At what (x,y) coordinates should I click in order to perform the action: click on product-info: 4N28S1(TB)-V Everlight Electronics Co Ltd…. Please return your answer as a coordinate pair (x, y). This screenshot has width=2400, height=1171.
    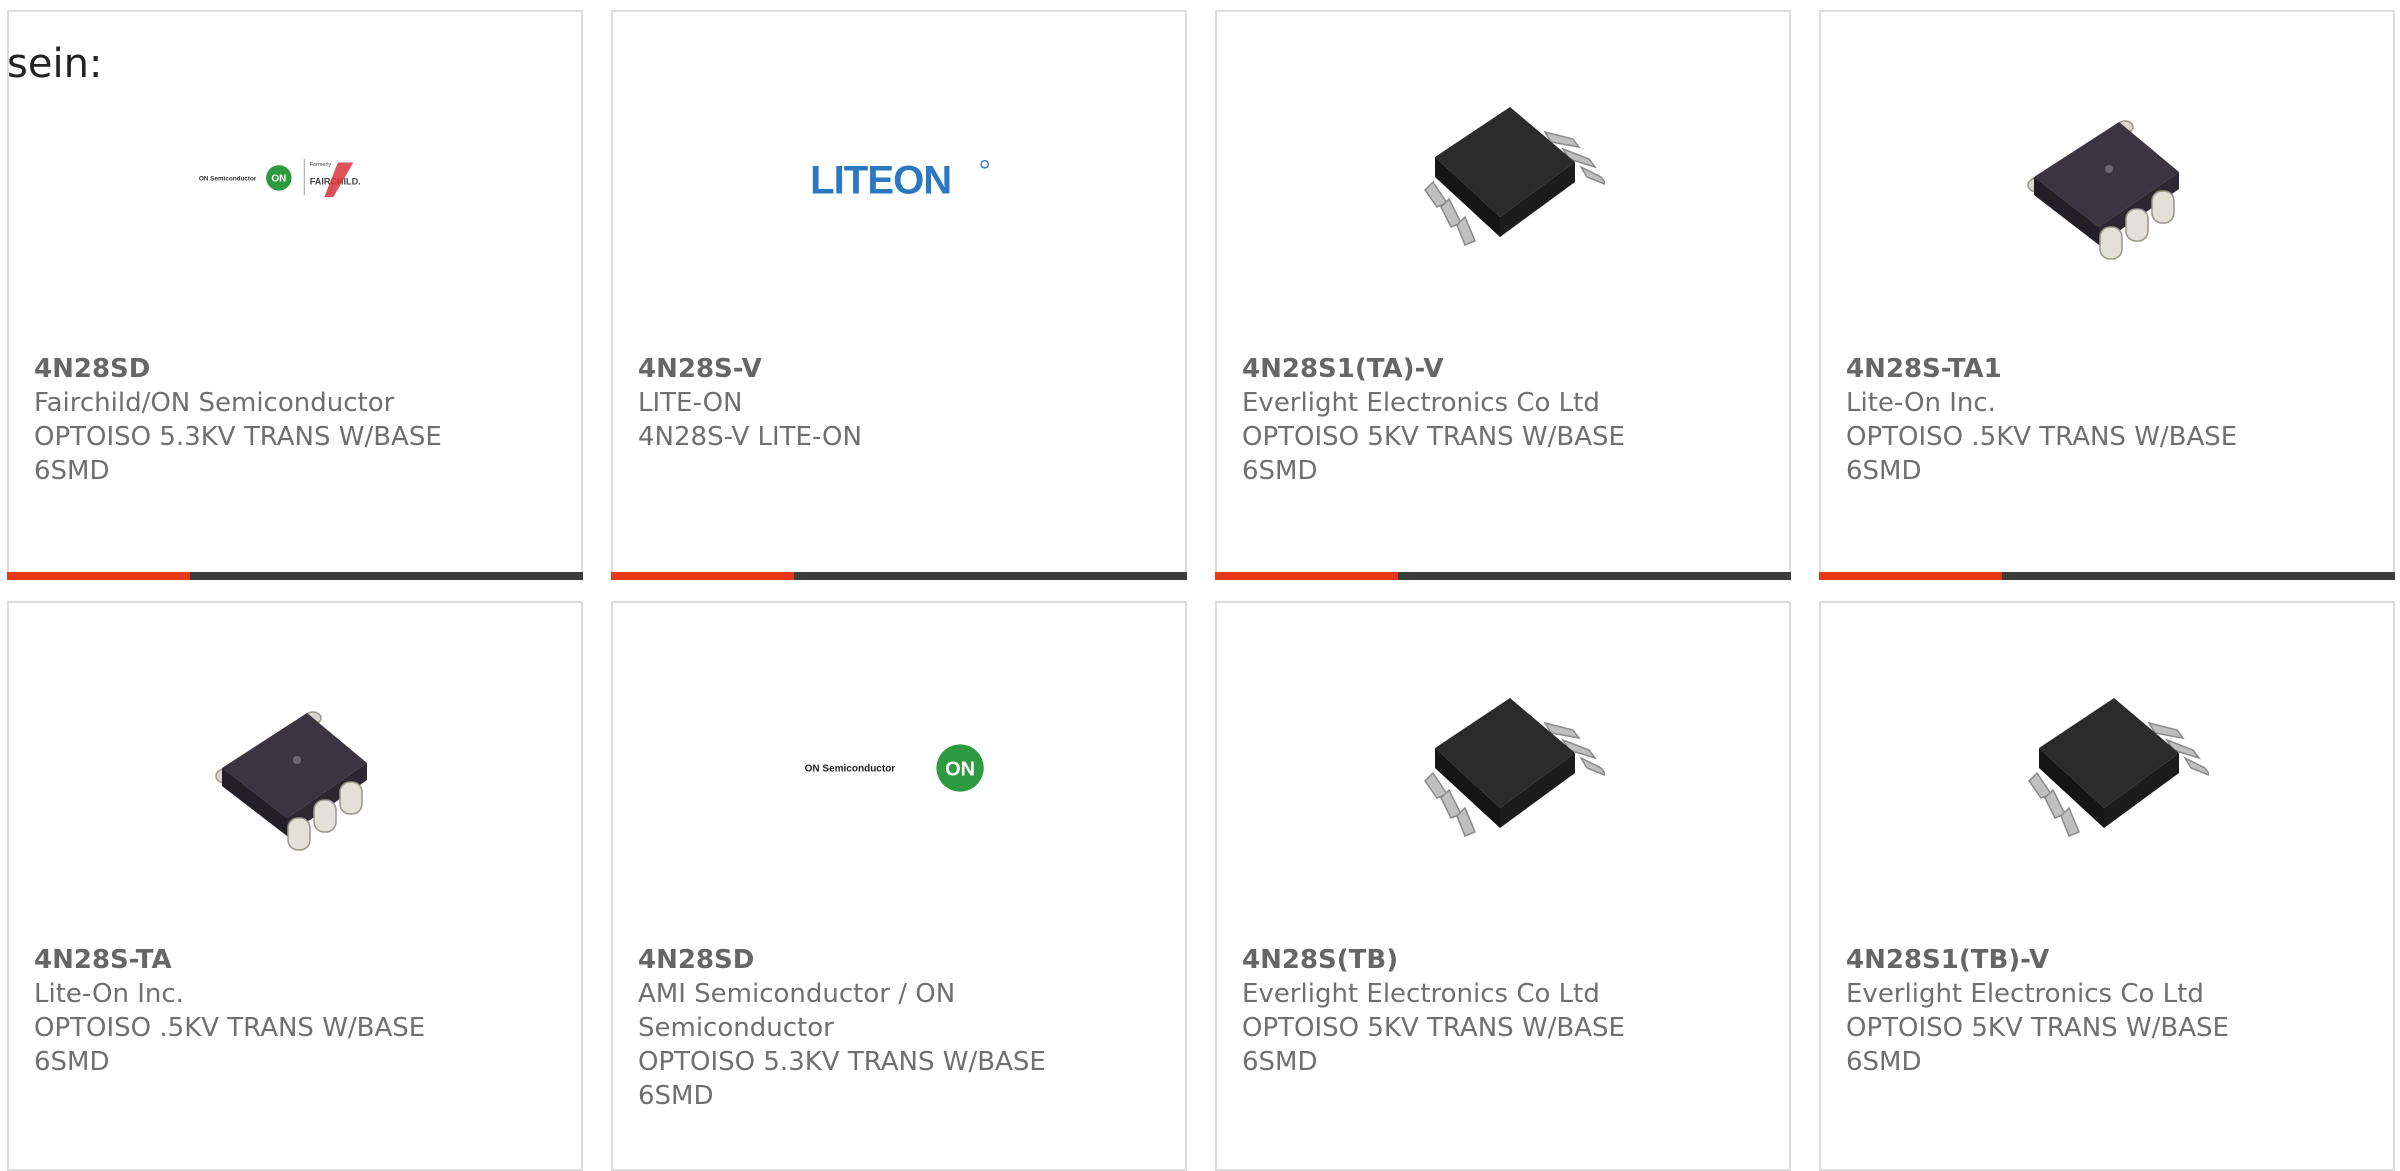
    Looking at the image, I should click on (2086, 1011).